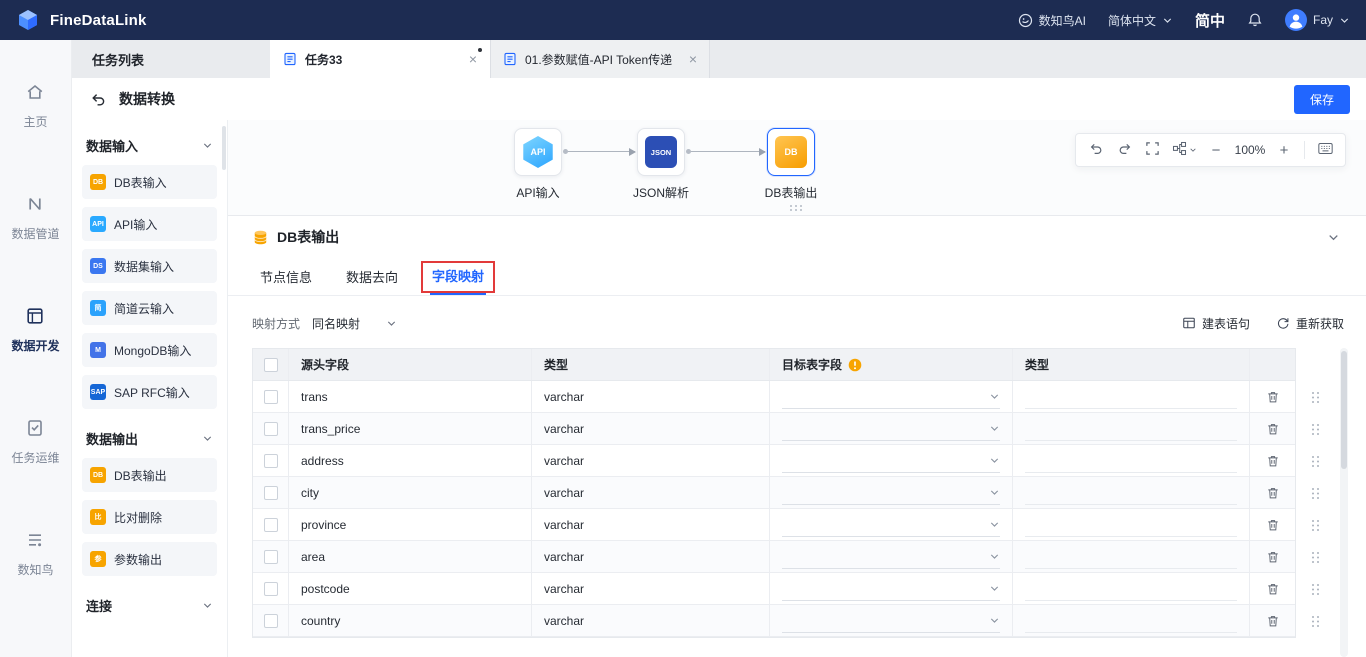  What do you see at coordinates (149, 224) in the screenshot?
I see `palette-item: API API输入` at bounding box center [149, 224].